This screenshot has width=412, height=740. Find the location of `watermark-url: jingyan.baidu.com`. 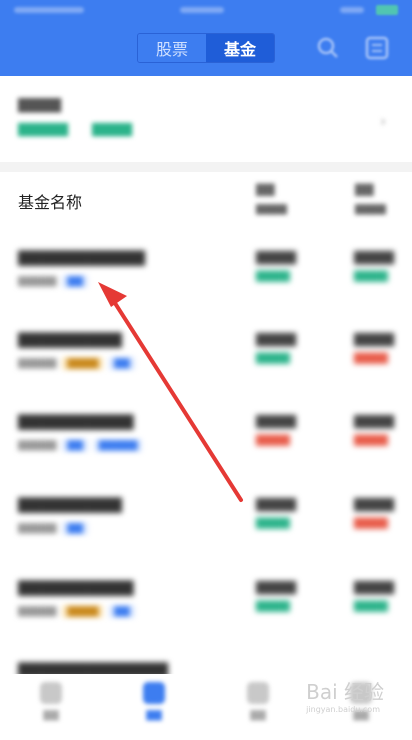

watermark-url: jingyan.baidu.com is located at coordinates (343, 709).